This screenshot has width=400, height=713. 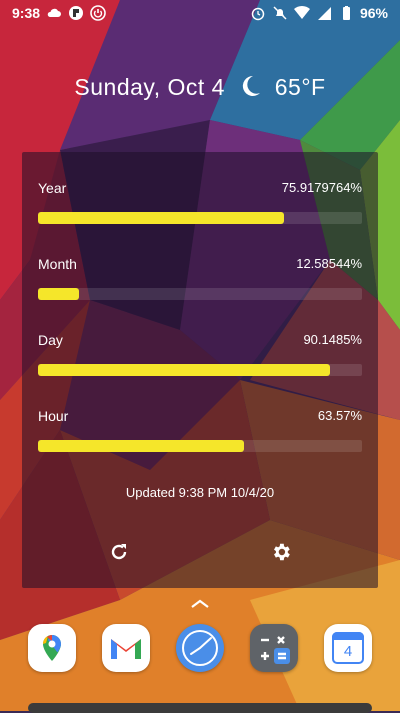 I want to click on clock-app-icon, so click(x=200, y=648).